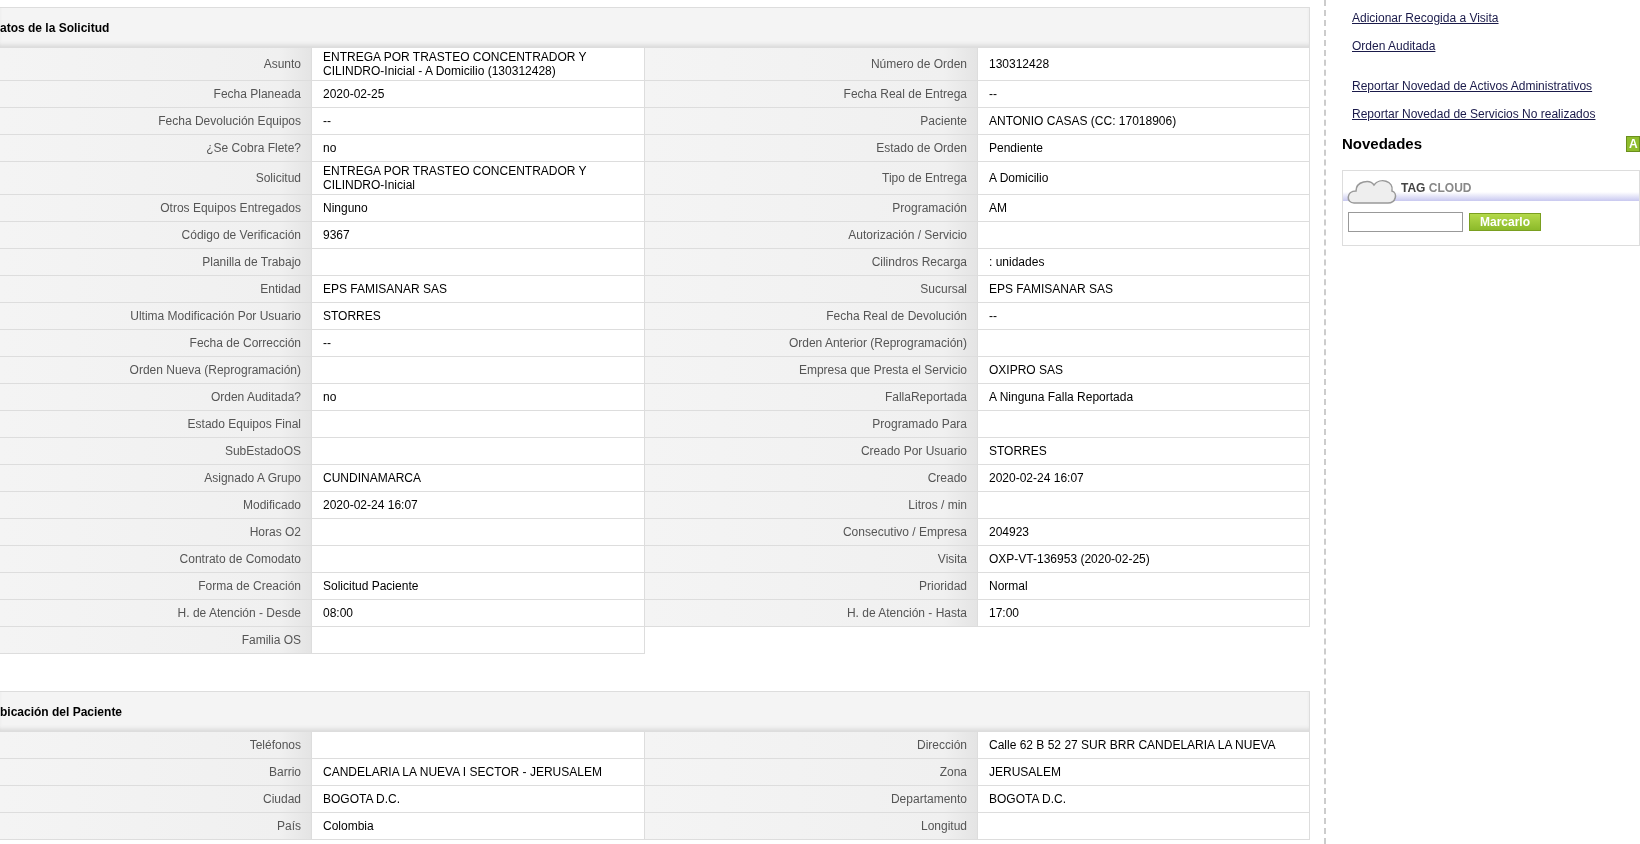 The image size is (1640, 844). I want to click on field-label: H. de Atención - Desde, so click(156, 613).